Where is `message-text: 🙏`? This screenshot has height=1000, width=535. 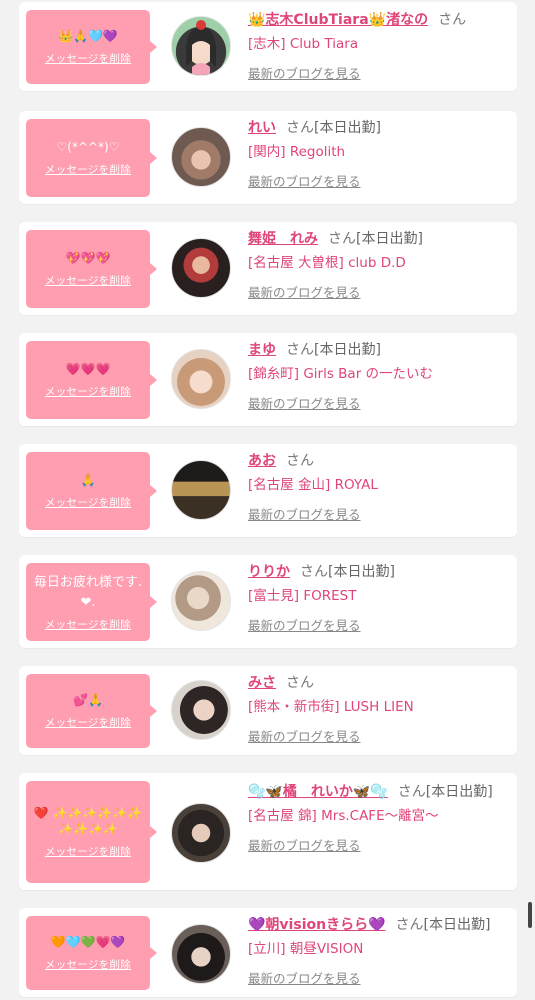 message-text: 🙏 is located at coordinates (88, 480).